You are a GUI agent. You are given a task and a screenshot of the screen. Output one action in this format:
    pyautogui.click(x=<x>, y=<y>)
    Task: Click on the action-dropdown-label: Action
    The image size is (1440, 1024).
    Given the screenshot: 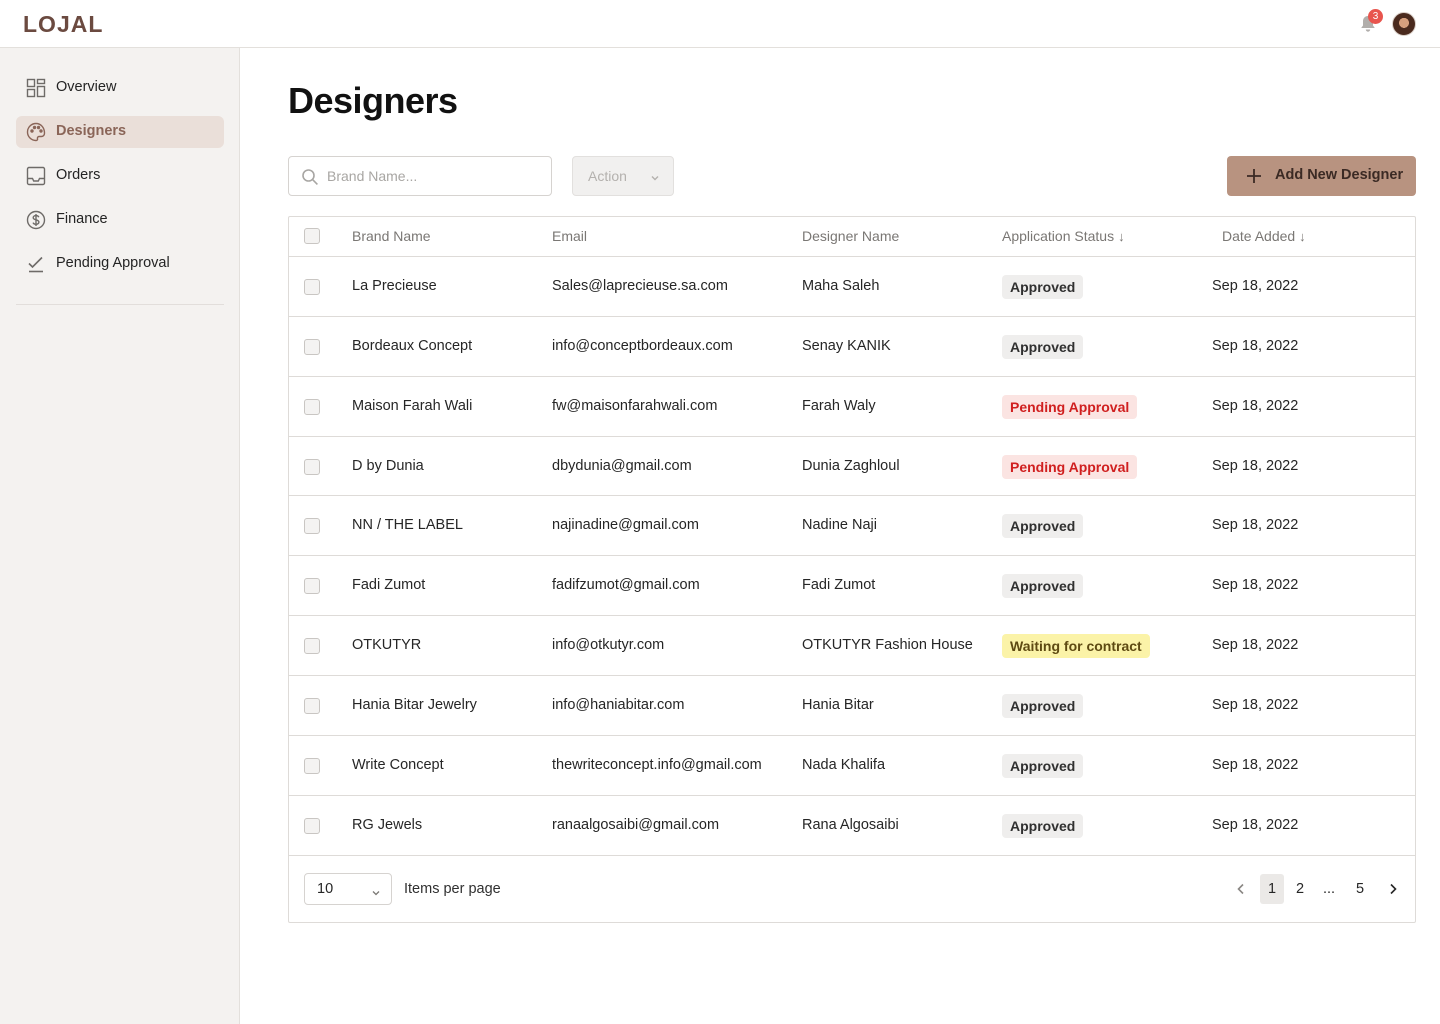 What is the action you would take?
    pyautogui.click(x=607, y=176)
    